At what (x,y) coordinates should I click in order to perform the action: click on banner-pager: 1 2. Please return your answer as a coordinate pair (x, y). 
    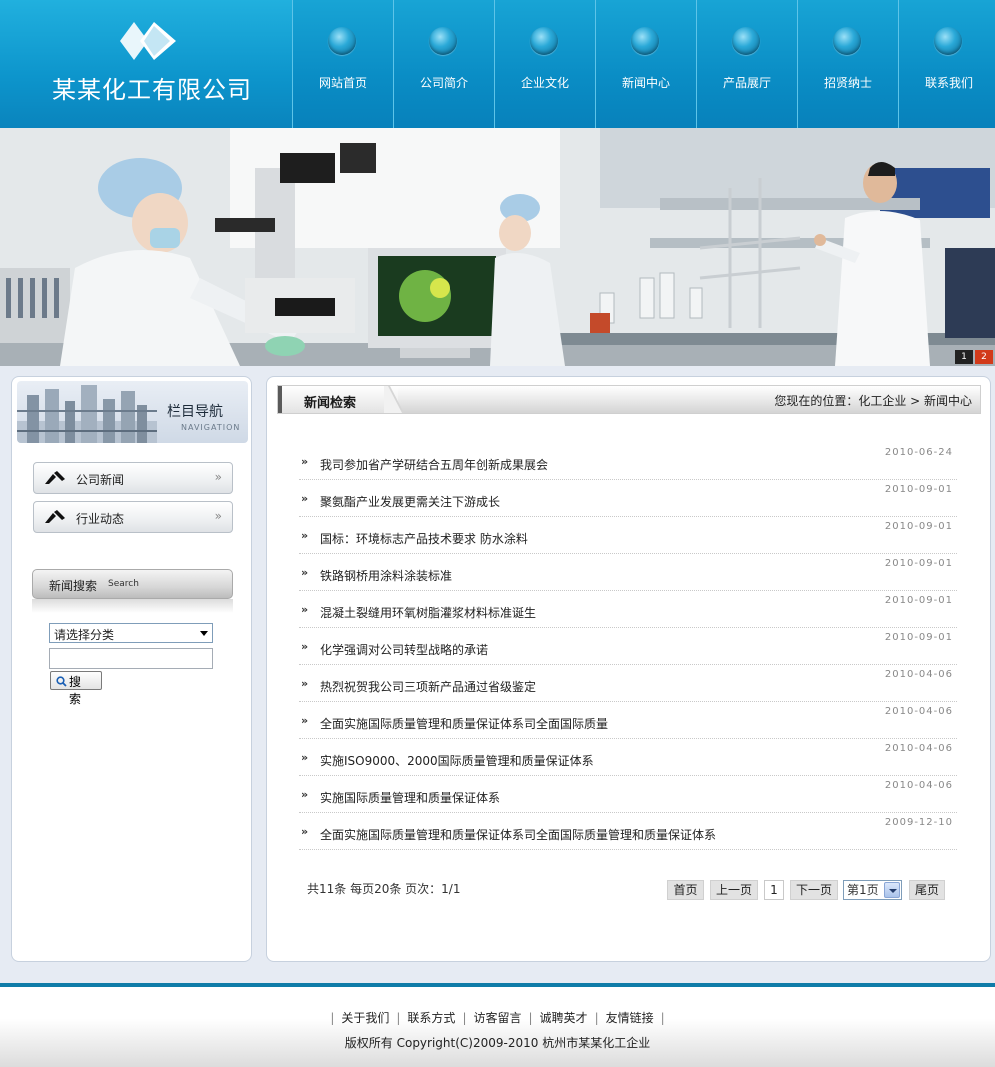
    Looking at the image, I should click on (974, 357).